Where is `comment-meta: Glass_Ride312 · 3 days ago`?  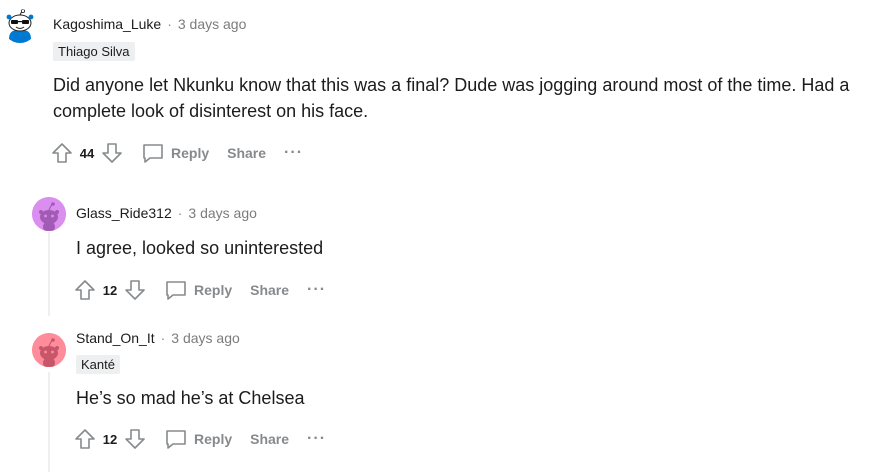
comment-meta: Glass_Ride312 · 3 days ago is located at coordinates (166, 213).